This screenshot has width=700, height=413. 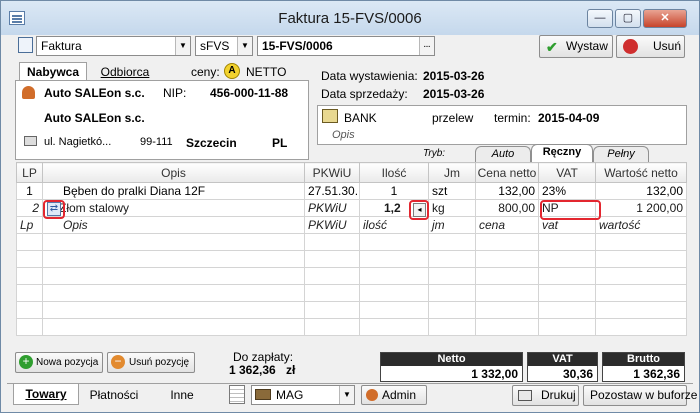 What do you see at coordinates (507, 208) in the screenshot?
I see `cell-net-price: 800,00` at bounding box center [507, 208].